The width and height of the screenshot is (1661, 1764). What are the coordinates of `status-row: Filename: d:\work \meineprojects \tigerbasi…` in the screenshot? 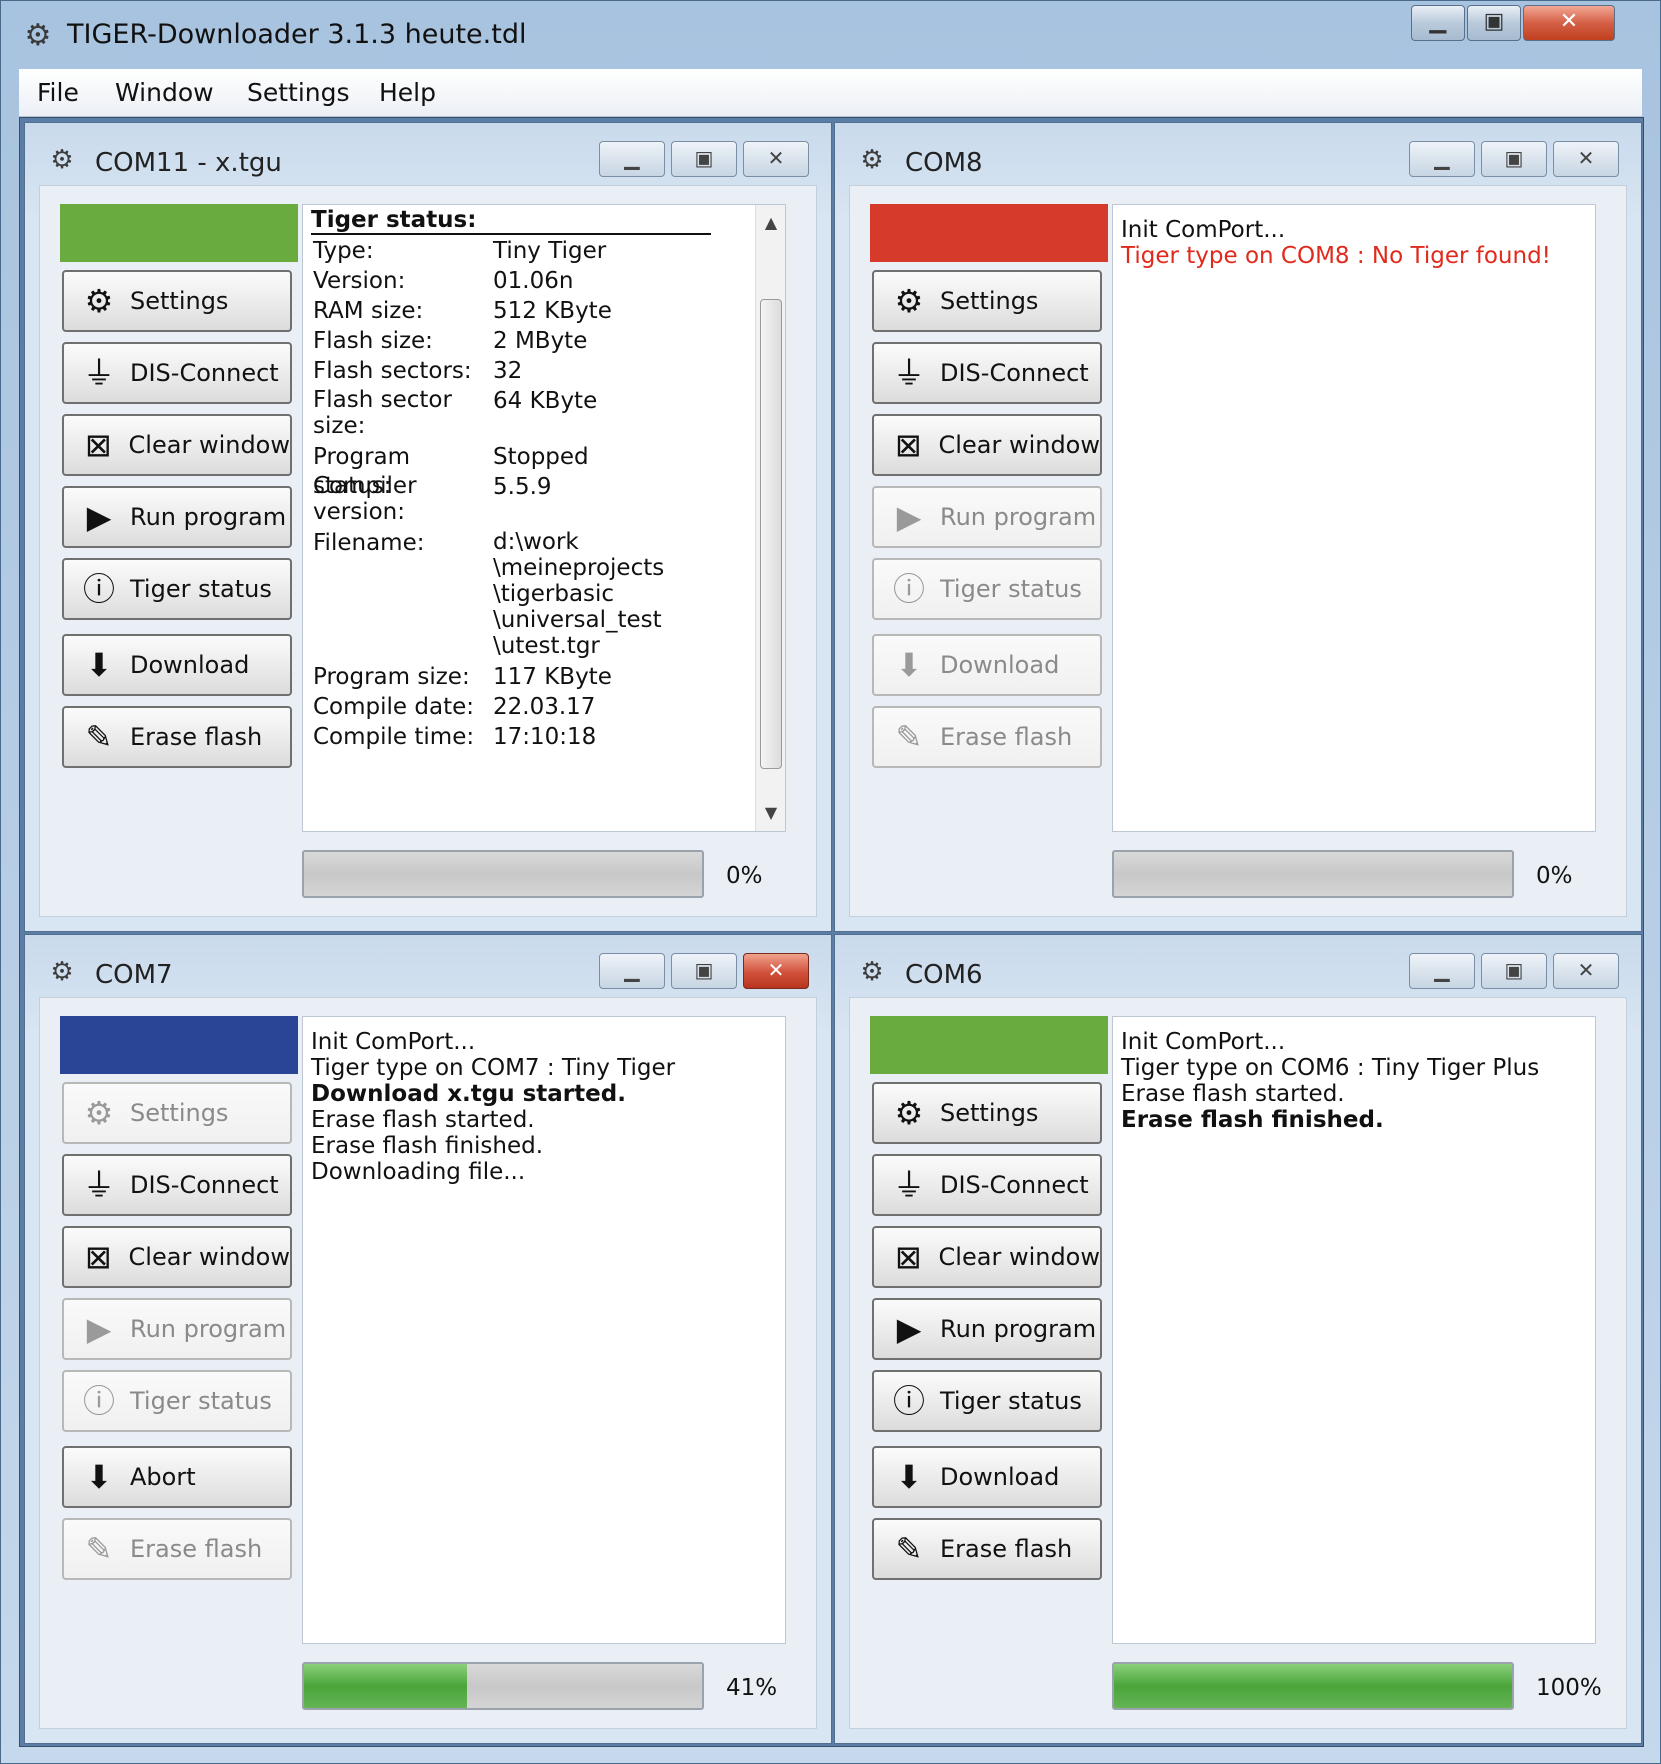 It's located at (488, 594).